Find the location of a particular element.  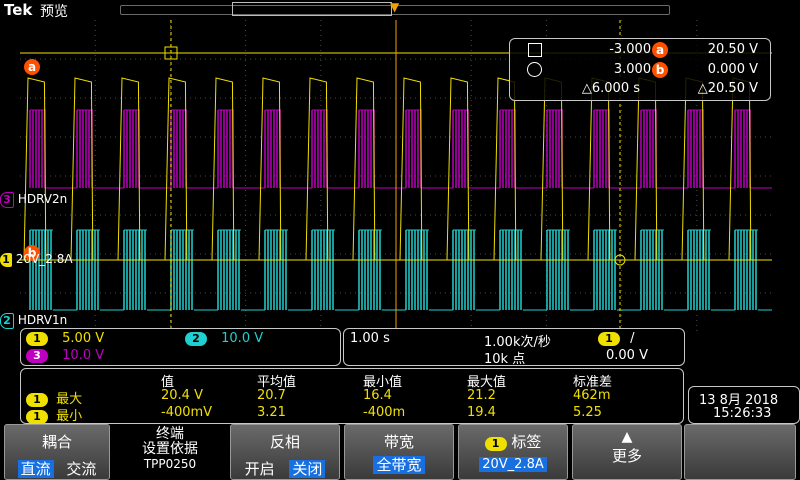

cursor-va: 20.50 V is located at coordinates (732, 49).